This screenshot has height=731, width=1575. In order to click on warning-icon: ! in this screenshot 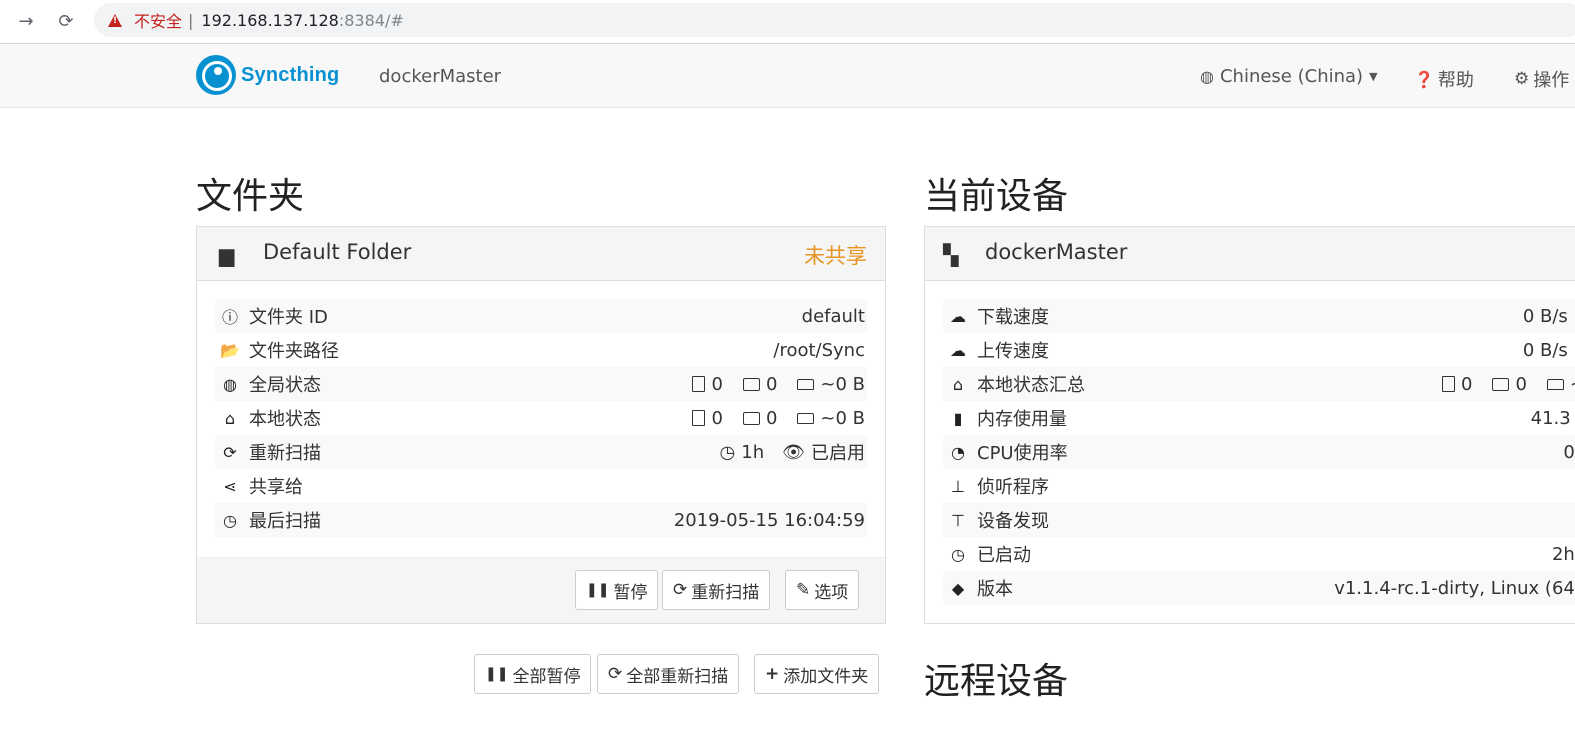, I will do `click(115, 20)`.